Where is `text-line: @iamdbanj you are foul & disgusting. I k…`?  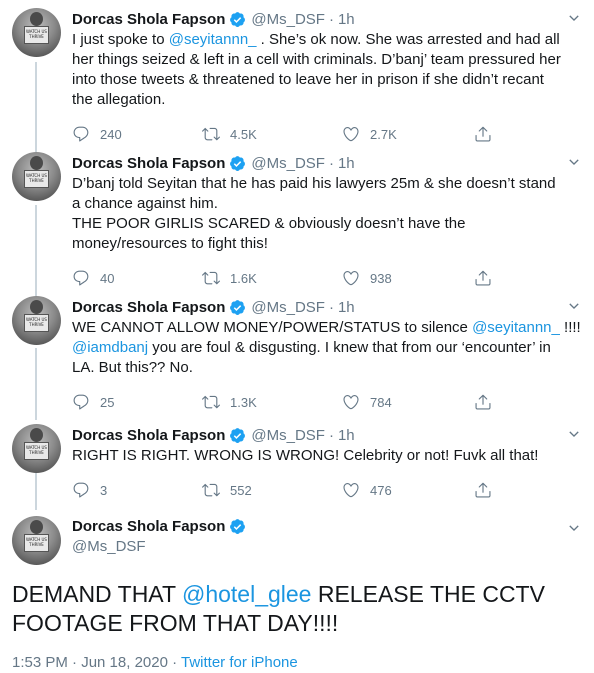
text-line: @iamdbanj you are foul & disgusting. I k… is located at coordinates (328, 348).